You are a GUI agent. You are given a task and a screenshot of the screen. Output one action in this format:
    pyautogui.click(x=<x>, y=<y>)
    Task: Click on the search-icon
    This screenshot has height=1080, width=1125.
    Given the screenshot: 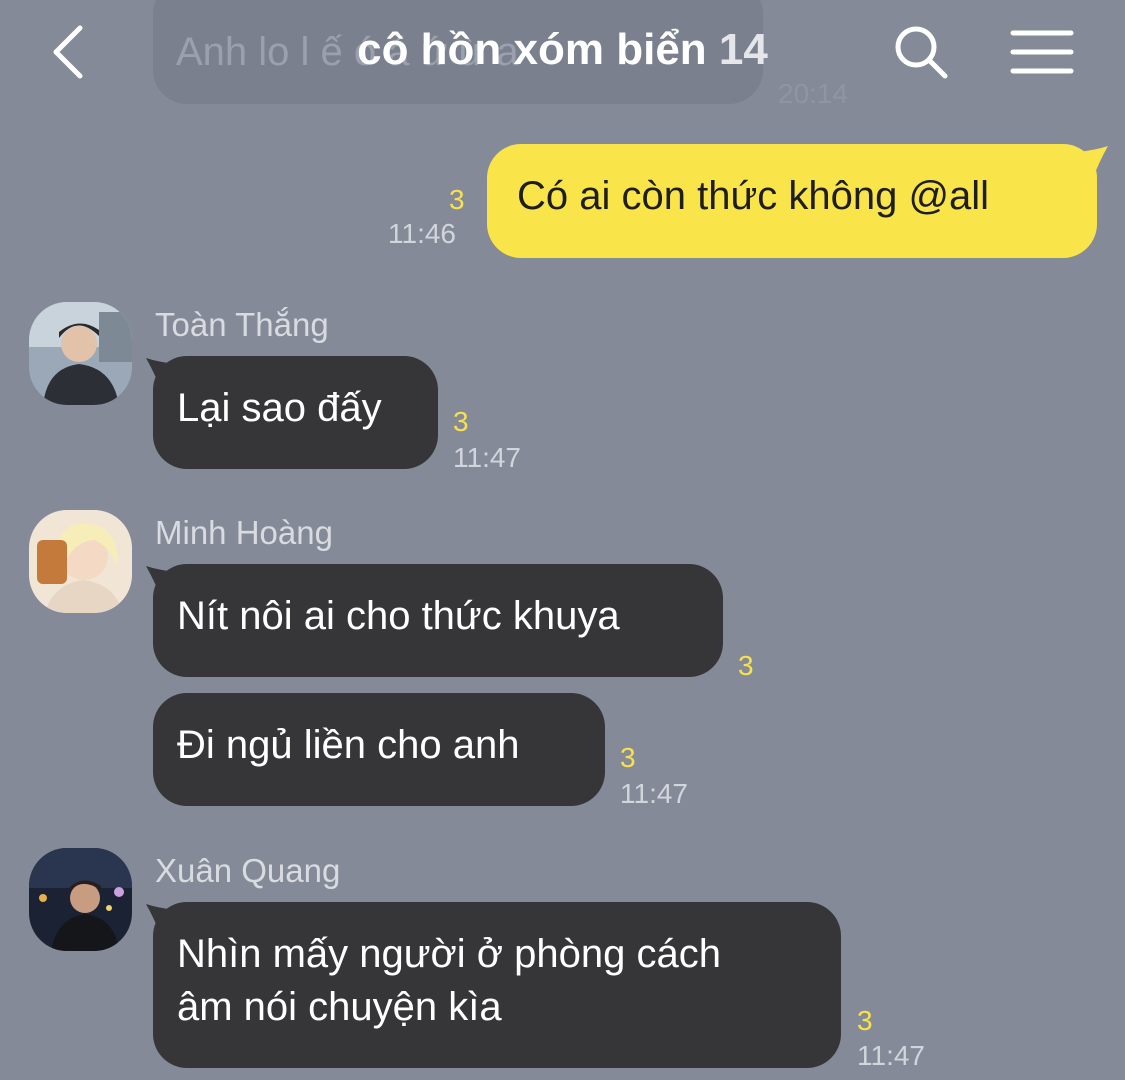 What is the action you would take?
    pyautogui.click(x=921, y=52)
    